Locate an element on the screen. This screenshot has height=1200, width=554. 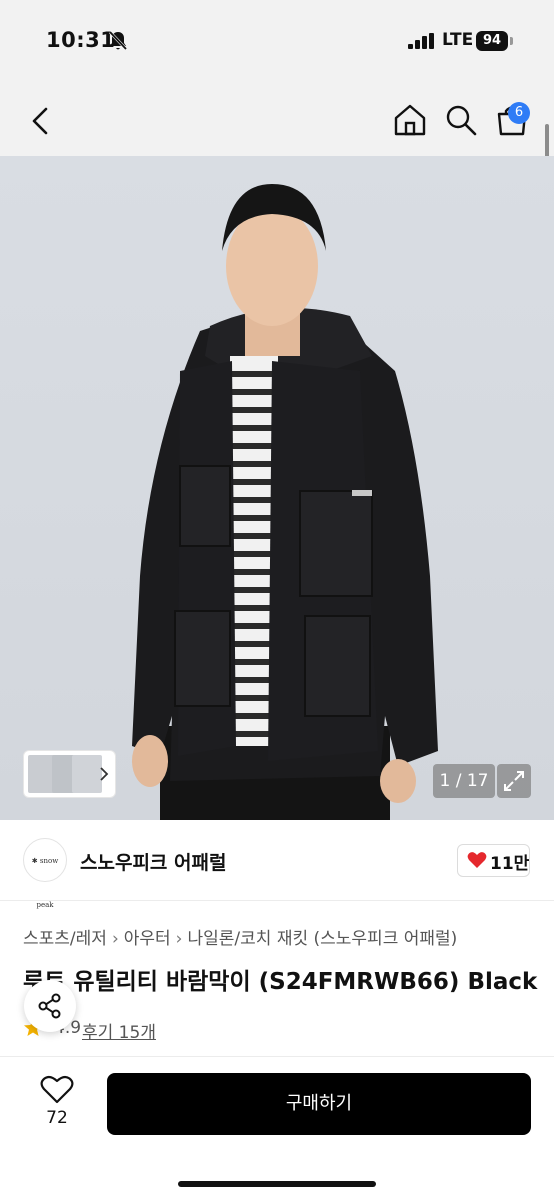
breadcrumb-item-jacket: 나일론/코치 재킷 (스노우피크 어패럴) is located at coordinates (322, 939).